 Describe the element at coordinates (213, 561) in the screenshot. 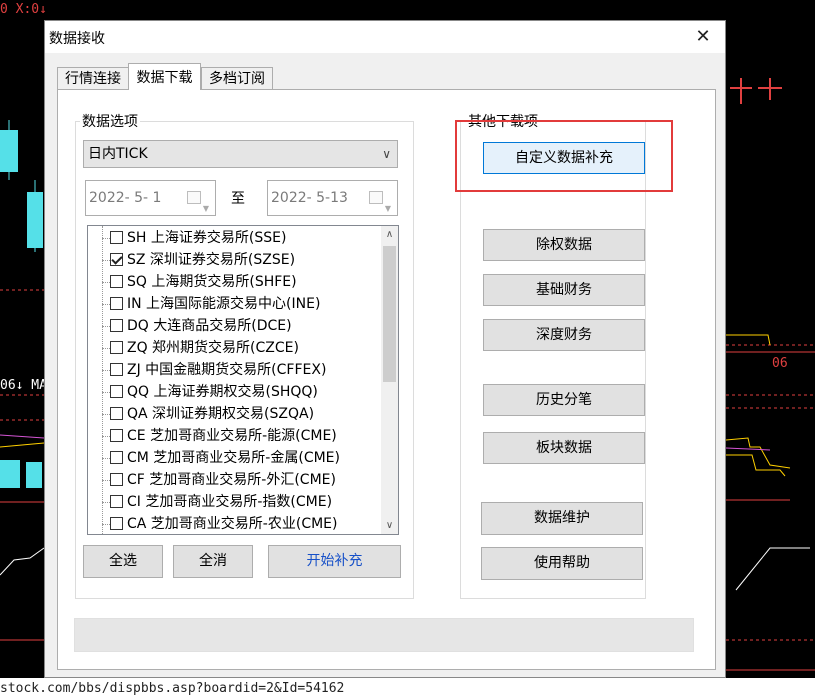

I see `deselect-all-button: 全消` at that location.